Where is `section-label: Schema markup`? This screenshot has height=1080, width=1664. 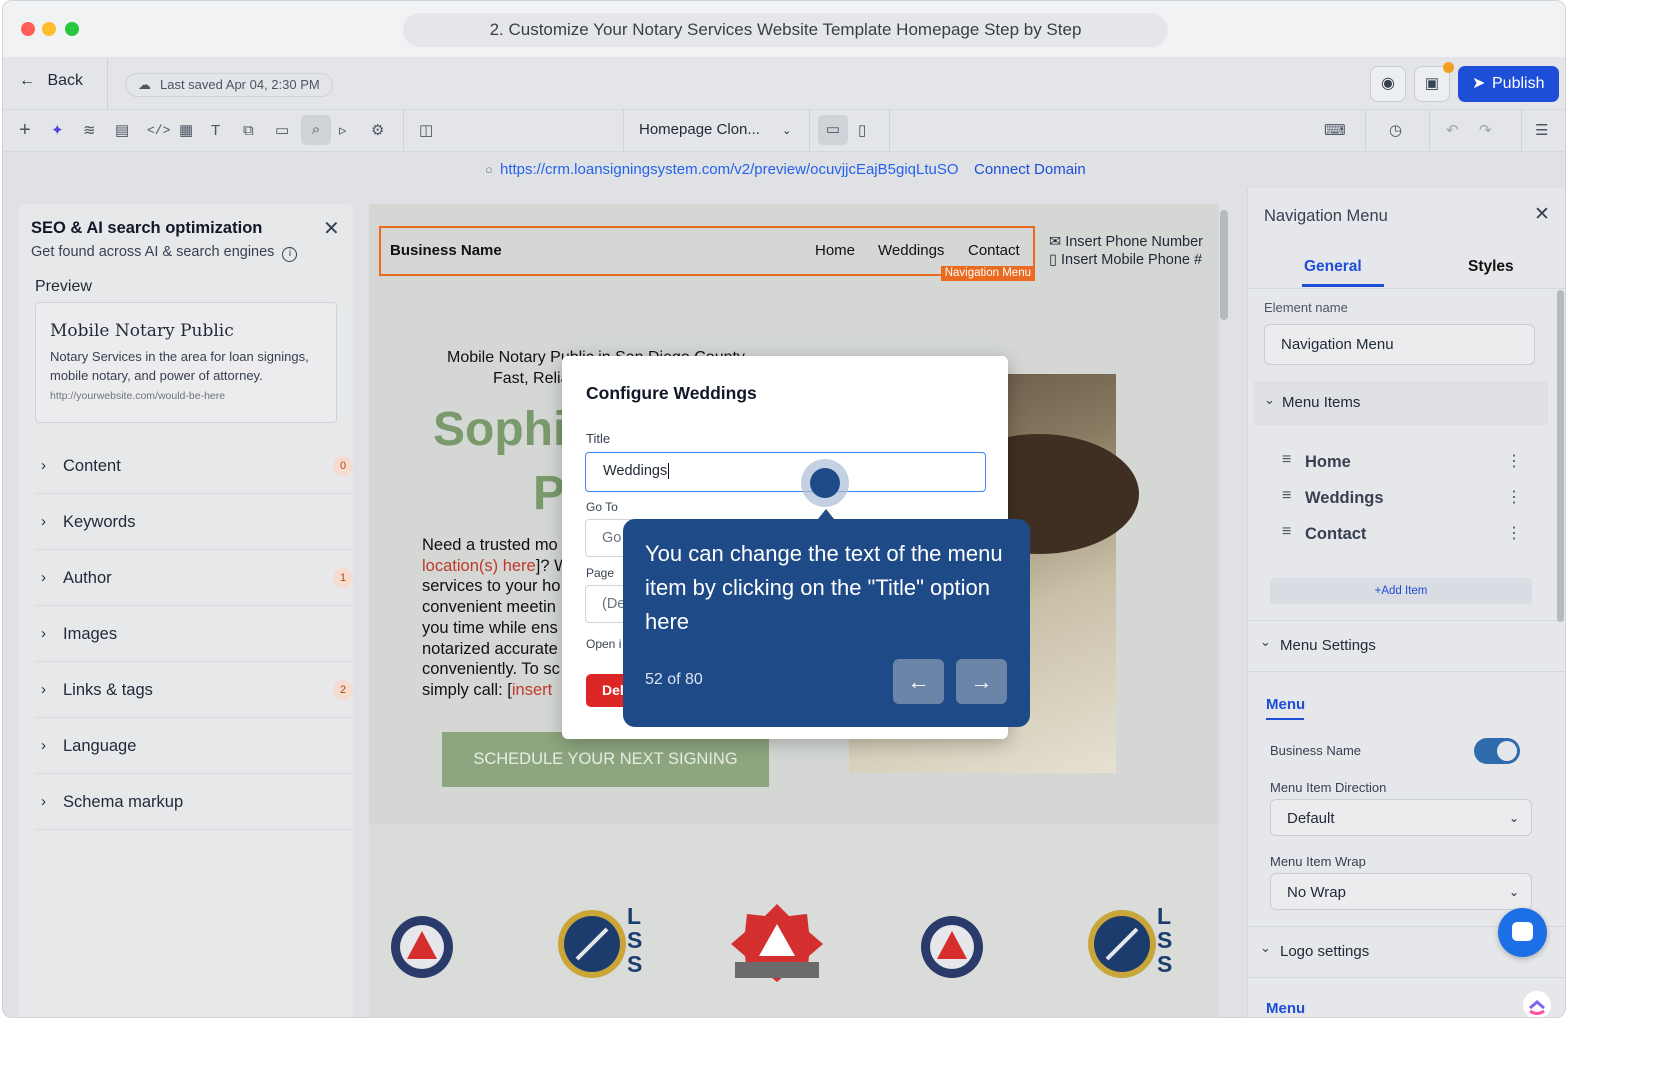 section-label: Schema markup is located at coordinates (123, 802).